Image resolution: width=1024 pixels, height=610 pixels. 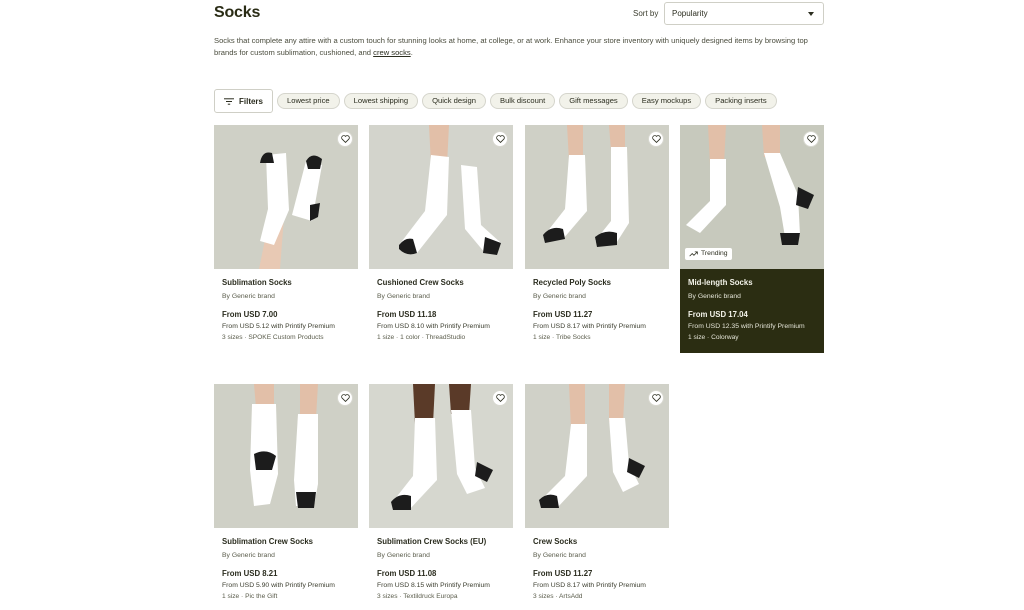 I want to click on filters-button: Filters, so click(x=243, y=101).